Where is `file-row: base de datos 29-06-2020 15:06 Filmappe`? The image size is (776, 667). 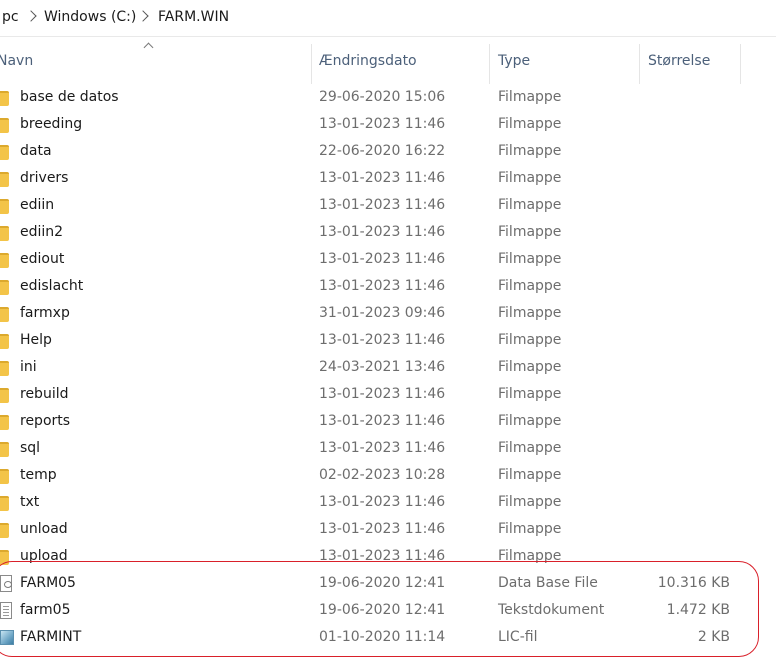
file-row: base de datos 29-06-2020 15:06 Filmappe is located at coordinates (388, 98).